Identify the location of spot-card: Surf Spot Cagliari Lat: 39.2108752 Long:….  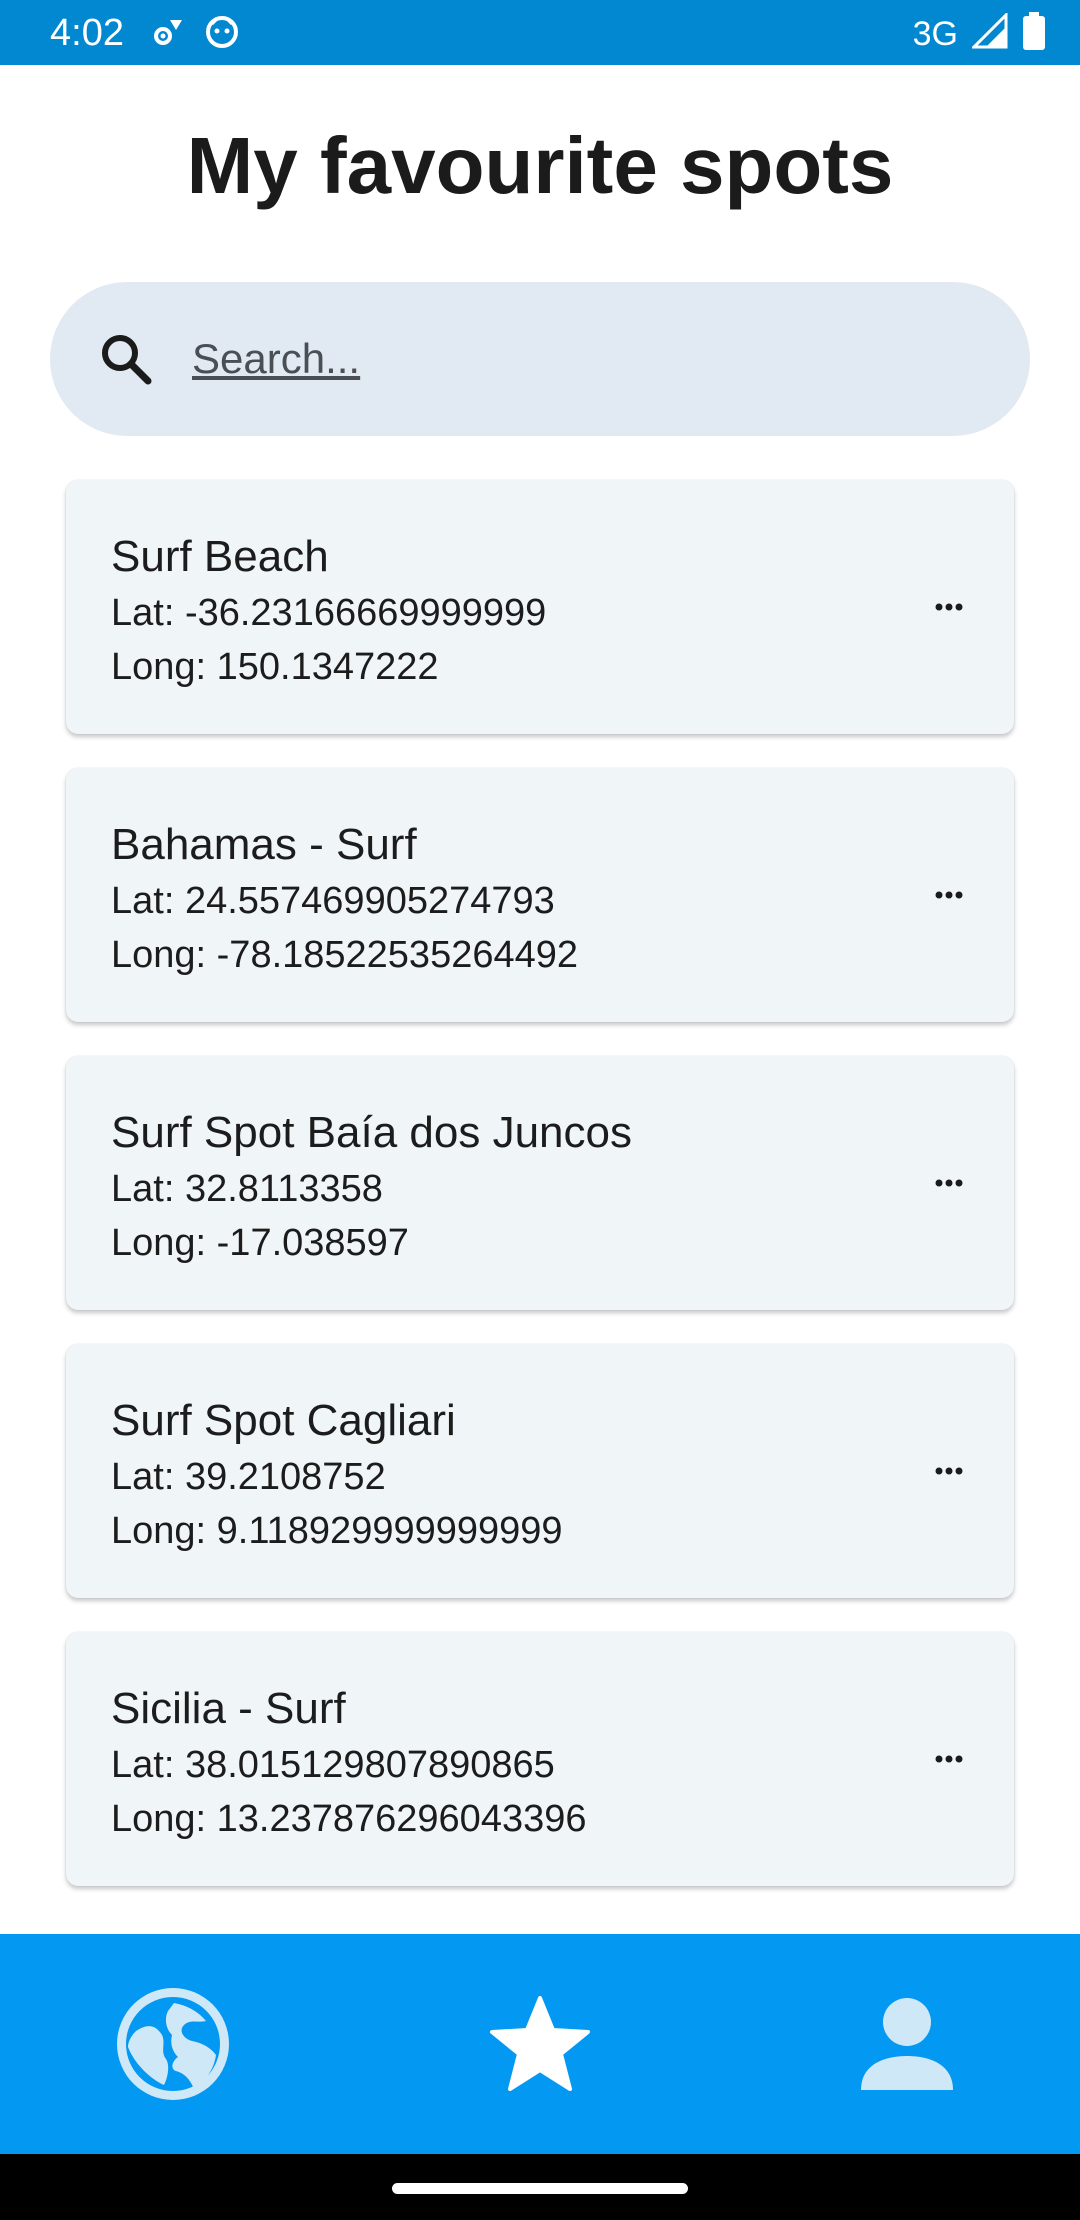
(540, 1471).